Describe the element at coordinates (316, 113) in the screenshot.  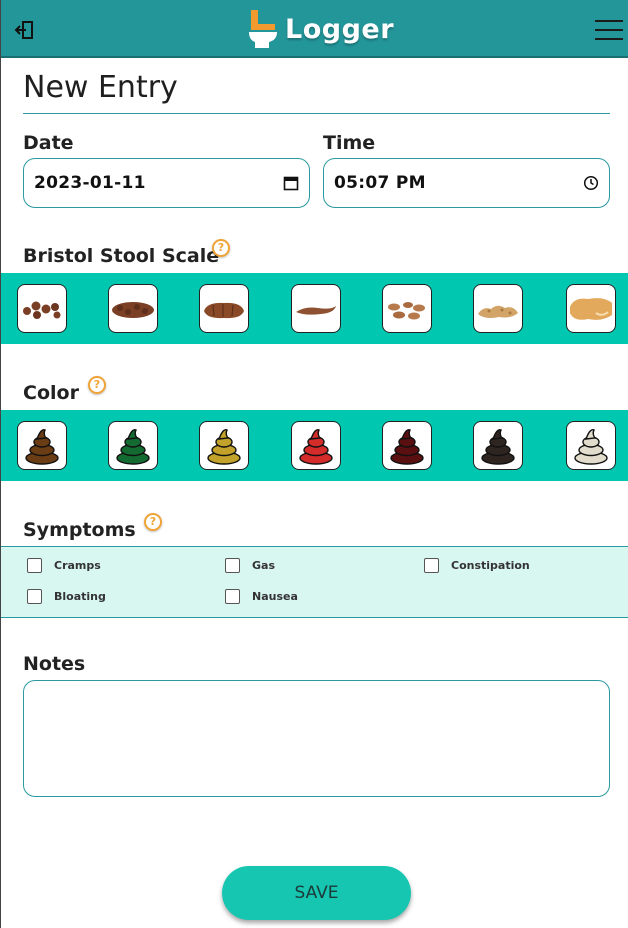
I see `title-divider` at that location.